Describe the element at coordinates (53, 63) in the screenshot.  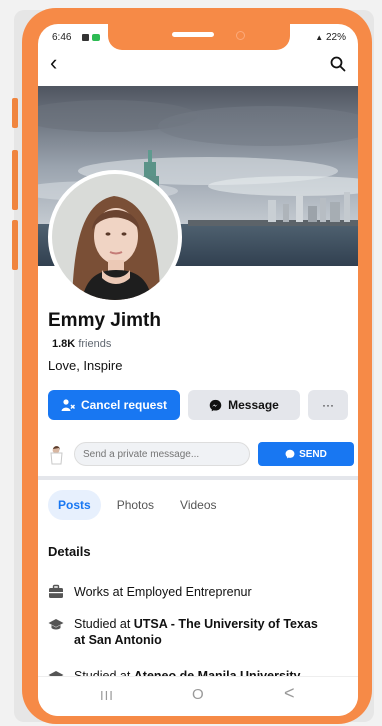
I see `back-arrow-icon: ‹` at that location.